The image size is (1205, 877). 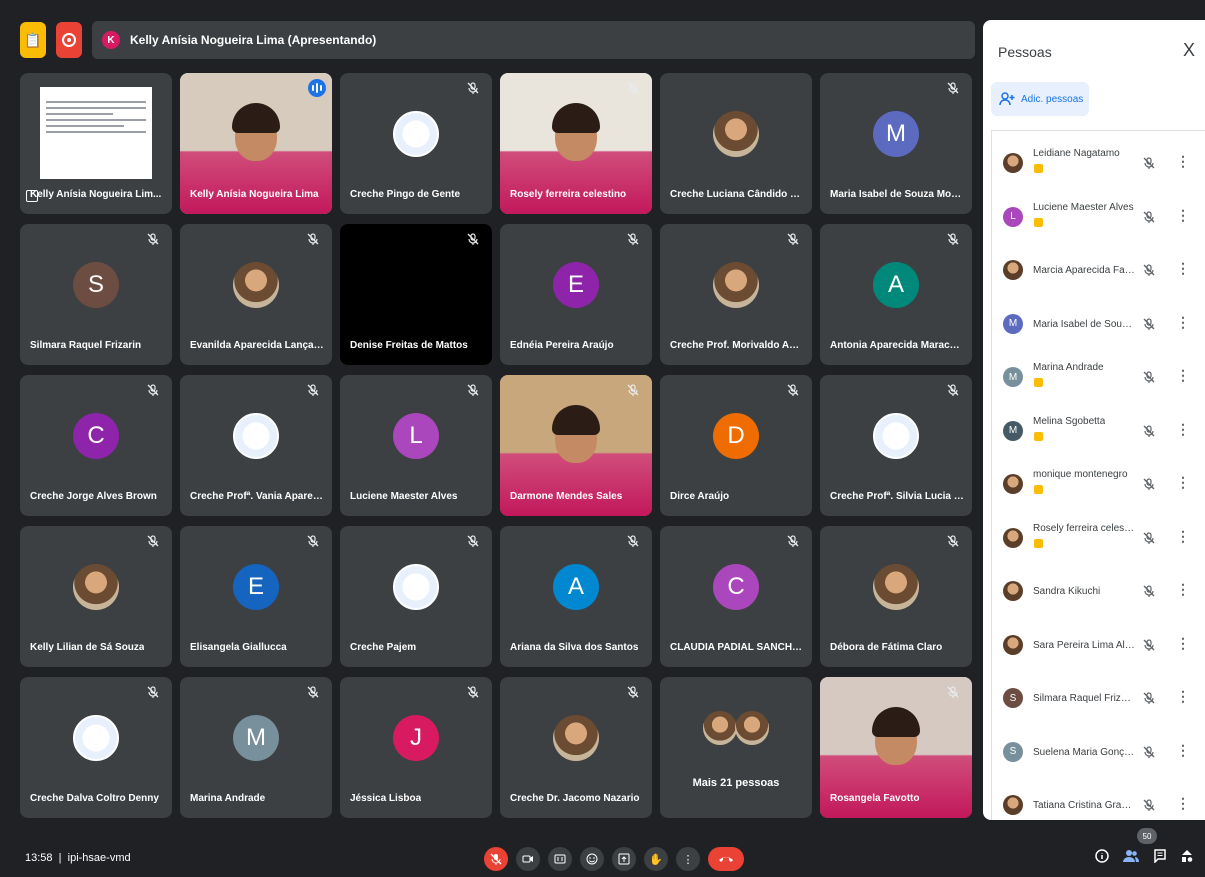 I want to click on participant-tile: Mais 21 pessoas, so click(x=736, y=747).